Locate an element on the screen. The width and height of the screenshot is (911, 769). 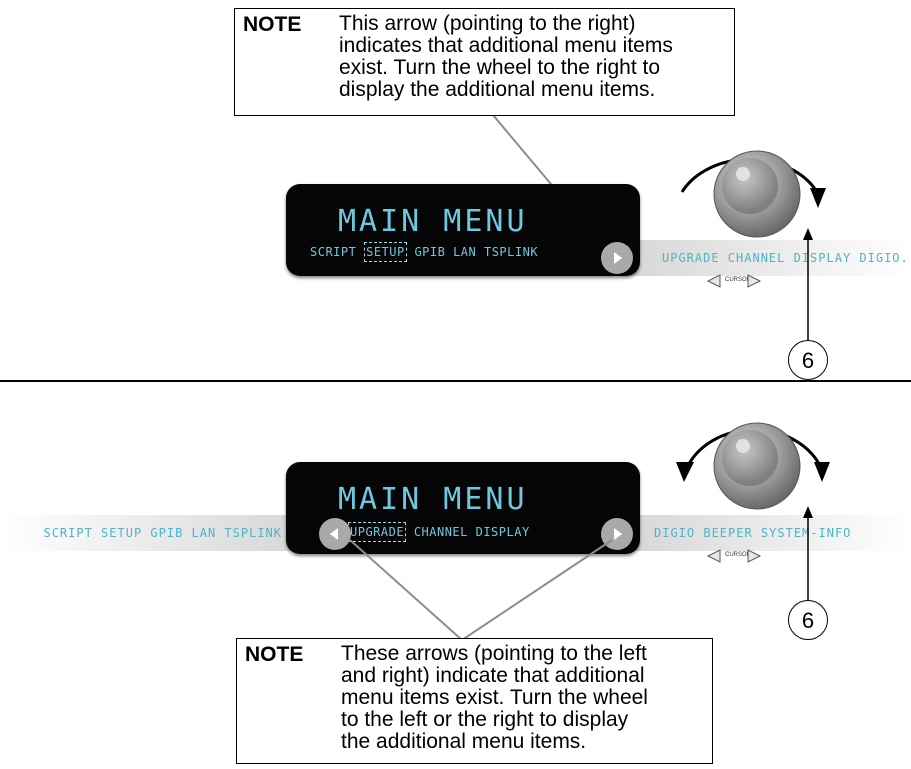
bottom-note-line: menu items exist. Turn the wheel is located at coordinates (494, 697).